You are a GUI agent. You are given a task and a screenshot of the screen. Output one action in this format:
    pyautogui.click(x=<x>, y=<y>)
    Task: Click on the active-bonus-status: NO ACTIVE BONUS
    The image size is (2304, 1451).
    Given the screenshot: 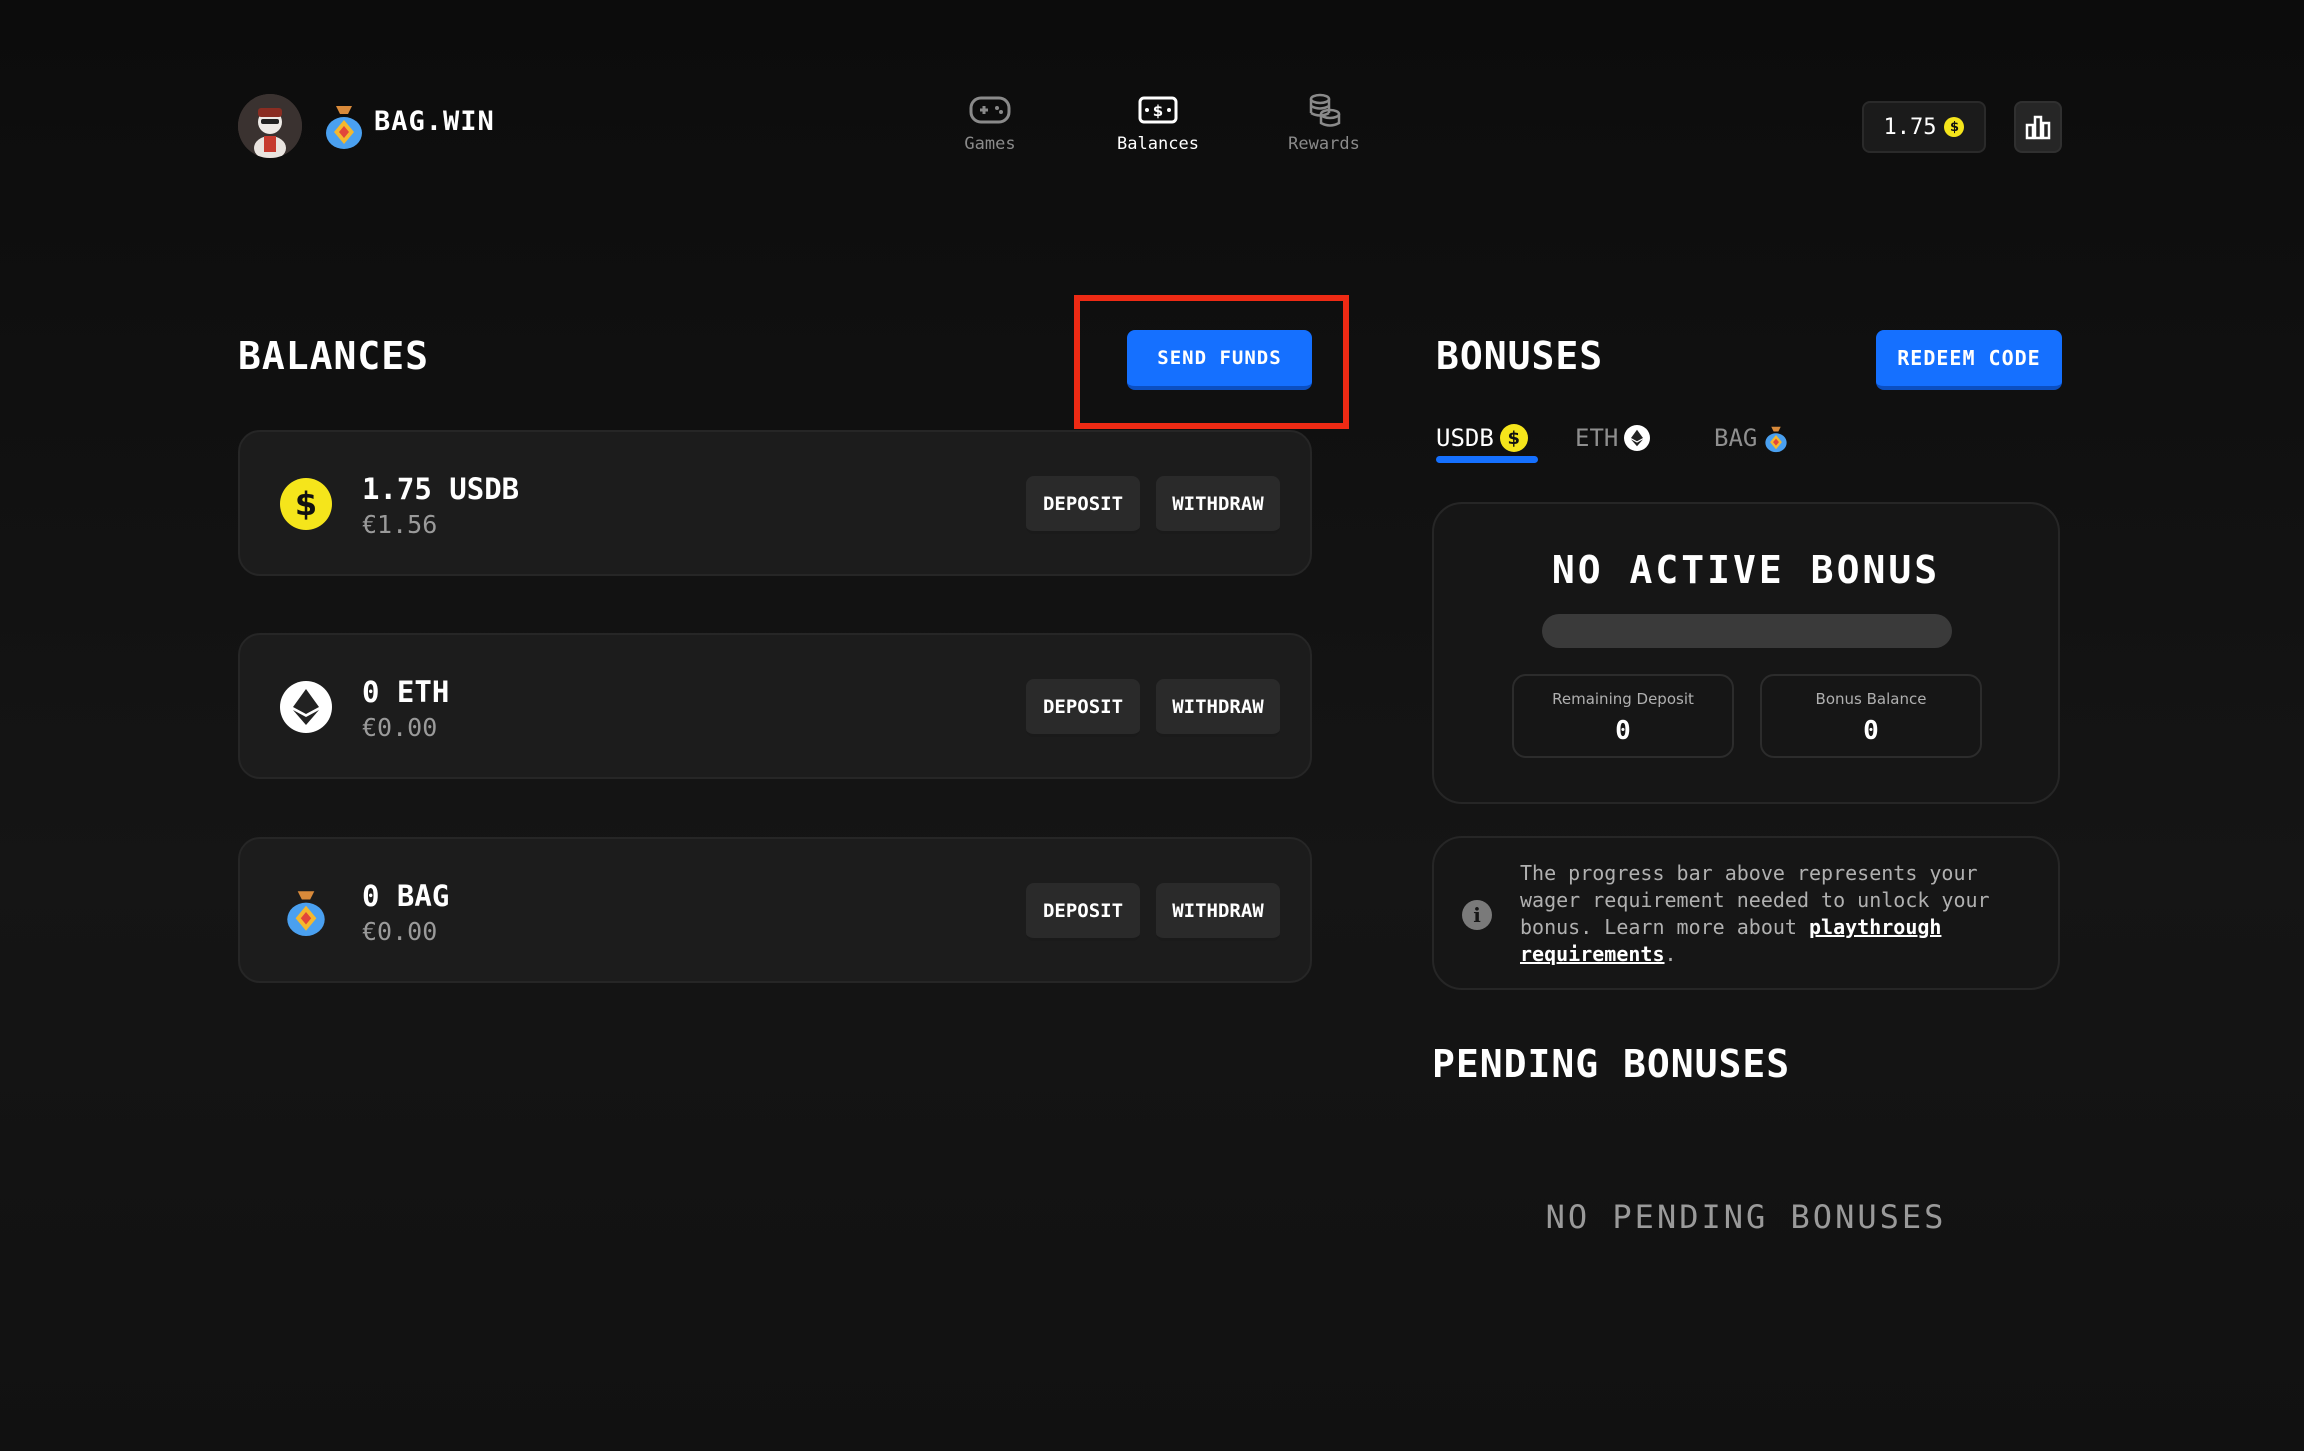 What is the action you would take?
    pyautogui.click(x=1746, y=570)
    